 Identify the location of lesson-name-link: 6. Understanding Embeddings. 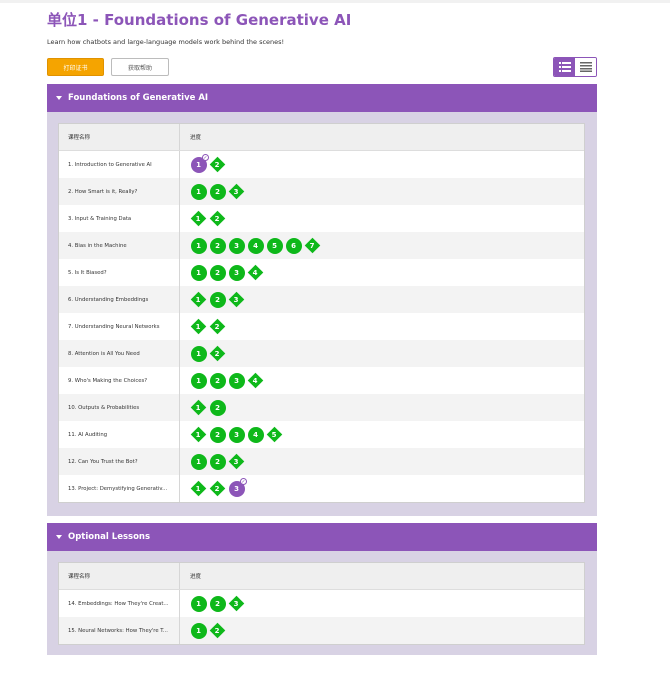
(119, 300).